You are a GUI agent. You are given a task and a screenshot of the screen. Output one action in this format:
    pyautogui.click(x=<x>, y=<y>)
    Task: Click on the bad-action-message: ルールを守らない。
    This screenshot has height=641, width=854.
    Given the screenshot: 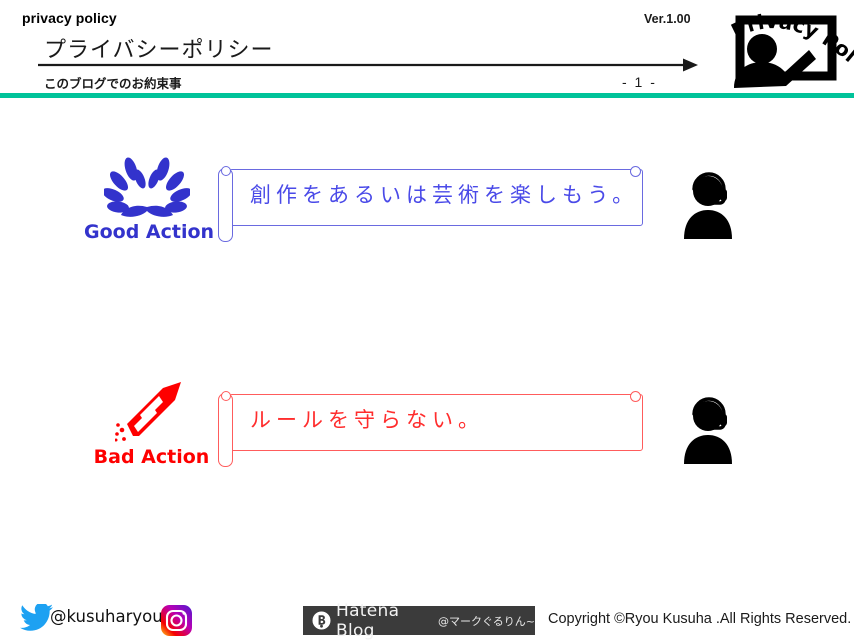 What is the action you would take?
    pyautogui.click(x=367, y=420)
    